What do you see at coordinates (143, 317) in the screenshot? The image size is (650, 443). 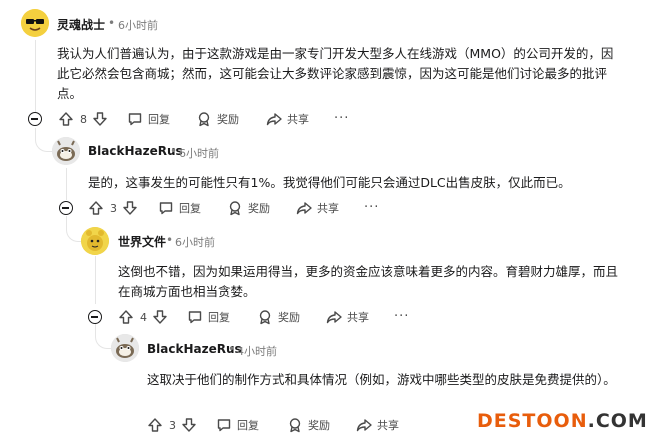 I see `vote-count: 4` at bounding box center [143, 317].